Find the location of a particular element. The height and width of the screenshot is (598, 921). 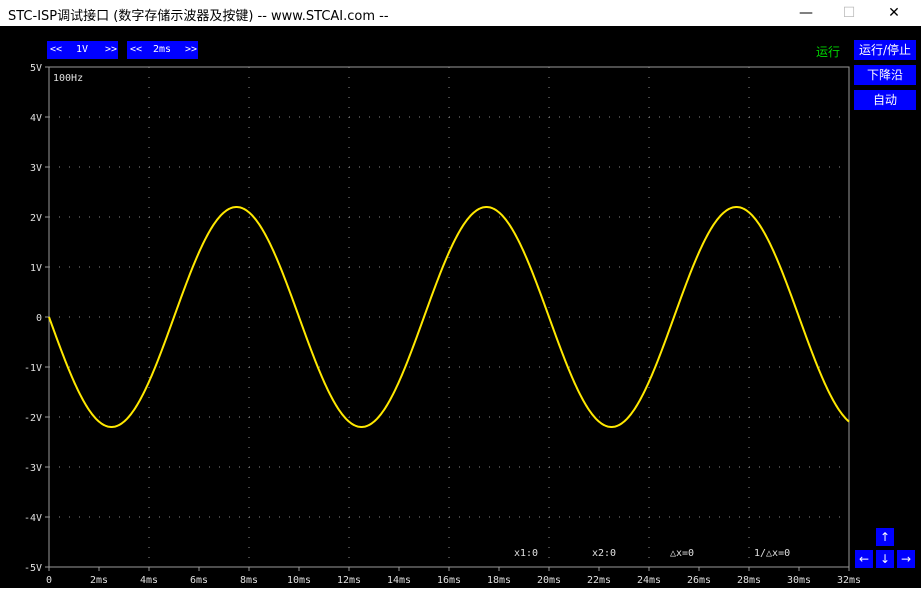

y-tick-label: 0 is located at coordinates (39, 318).